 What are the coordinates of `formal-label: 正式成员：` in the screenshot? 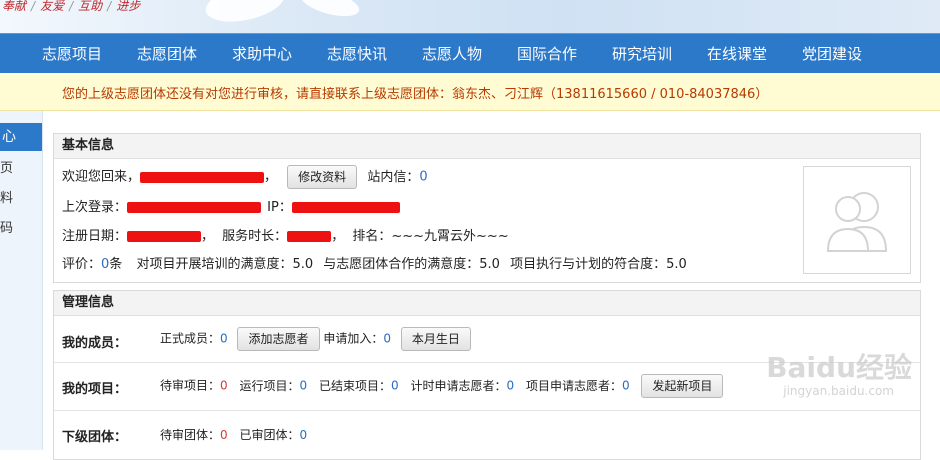 It's located at (190, 338).